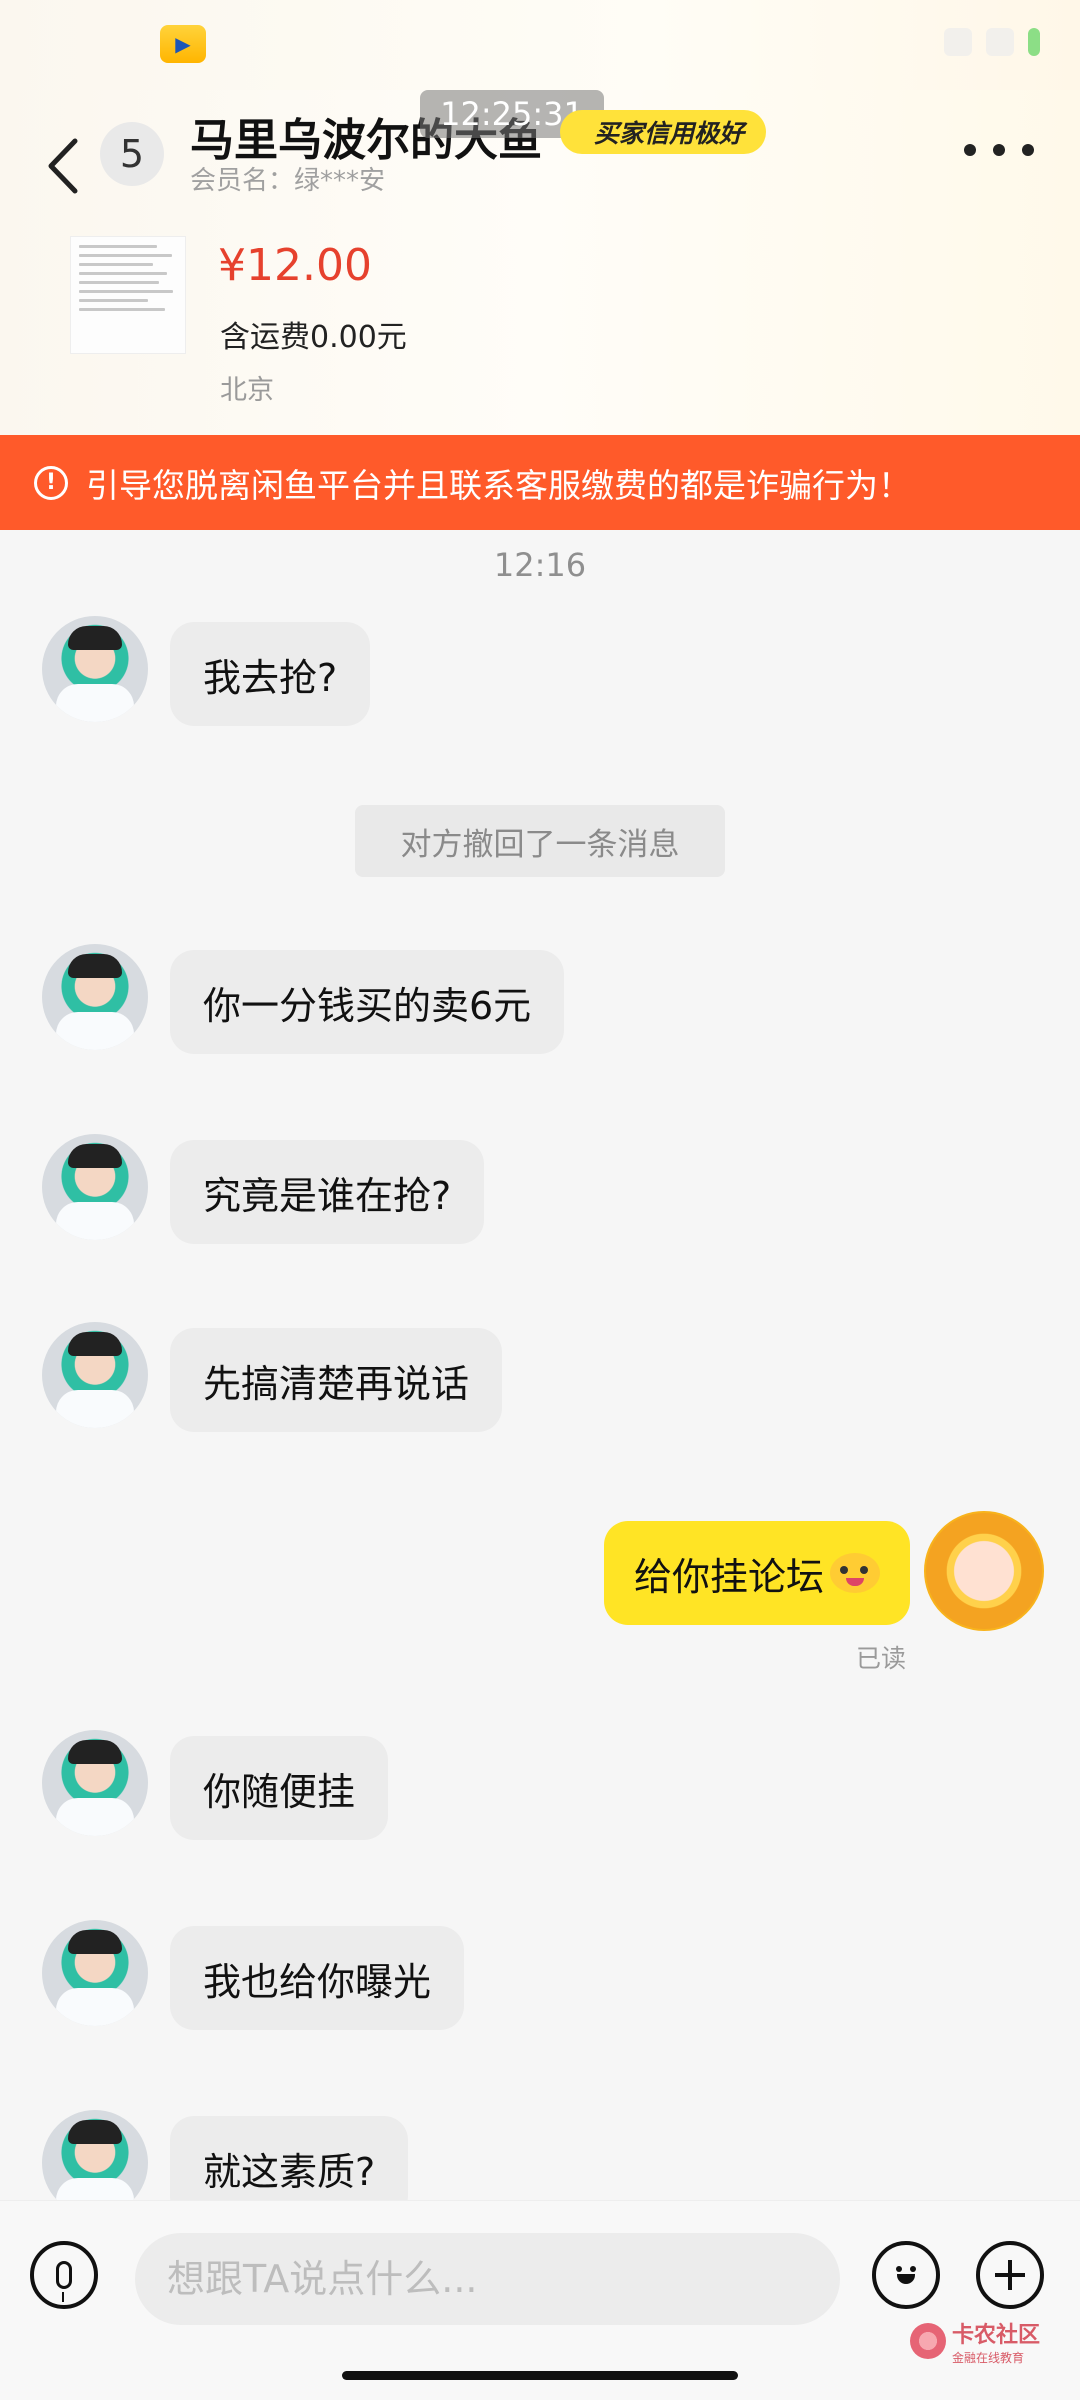 The width and height of the screenshot is (1080, 2400). Describe the element at coordinates (984, 1571) in the screenshot. I see `my-avatar` at that location.